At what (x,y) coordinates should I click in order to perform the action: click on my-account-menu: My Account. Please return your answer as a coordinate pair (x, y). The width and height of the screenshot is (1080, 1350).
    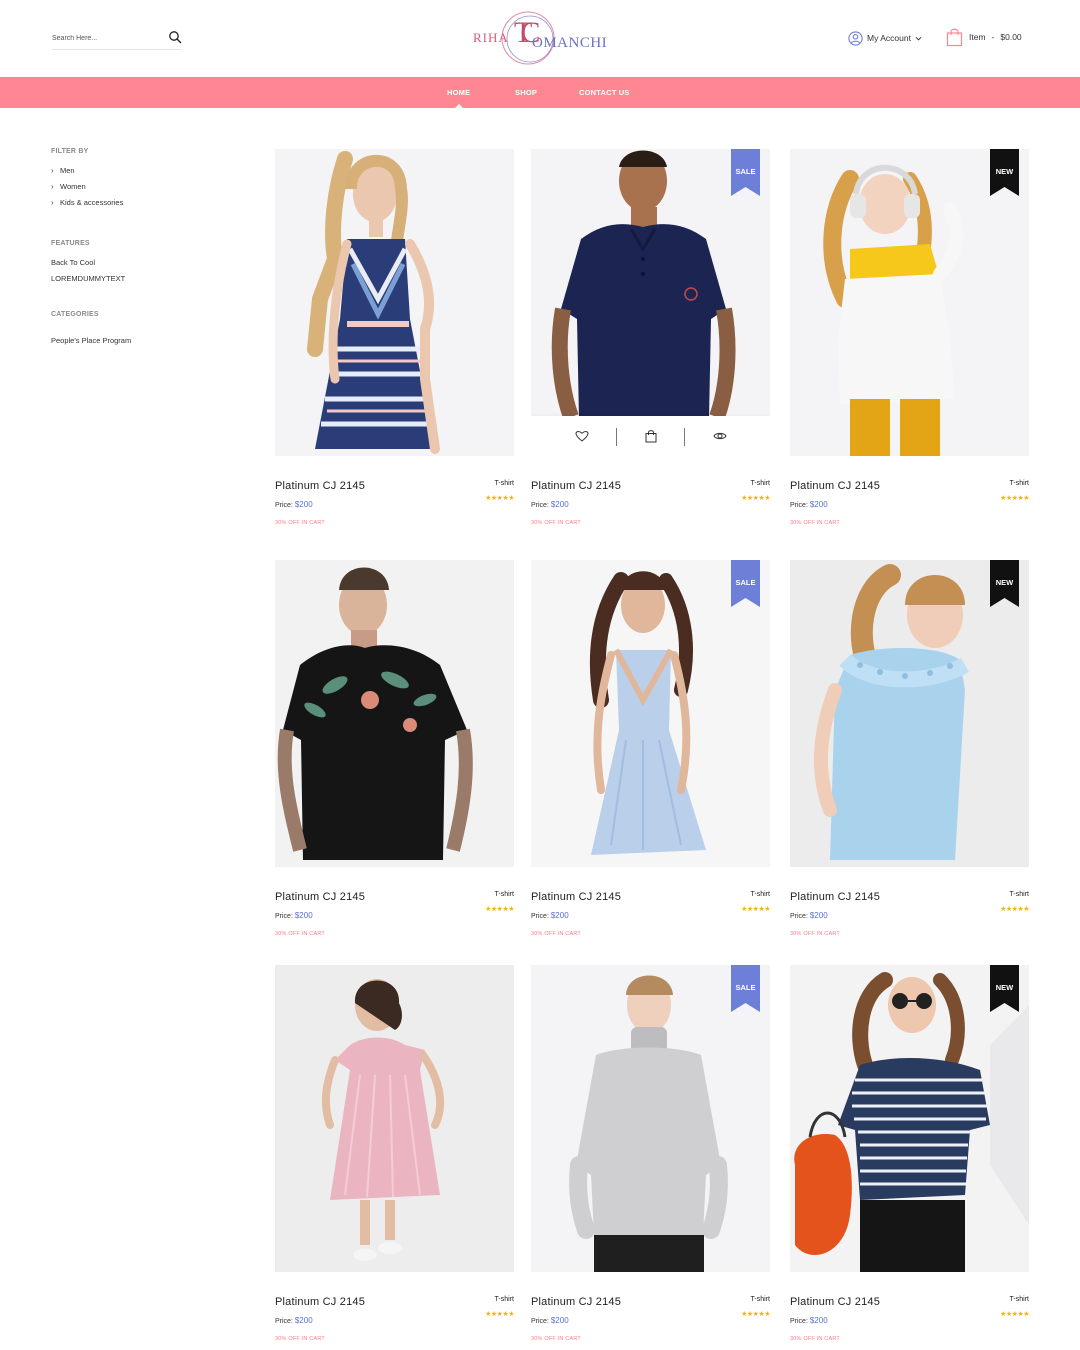
    Looking at the image, I should click on (885, 38).